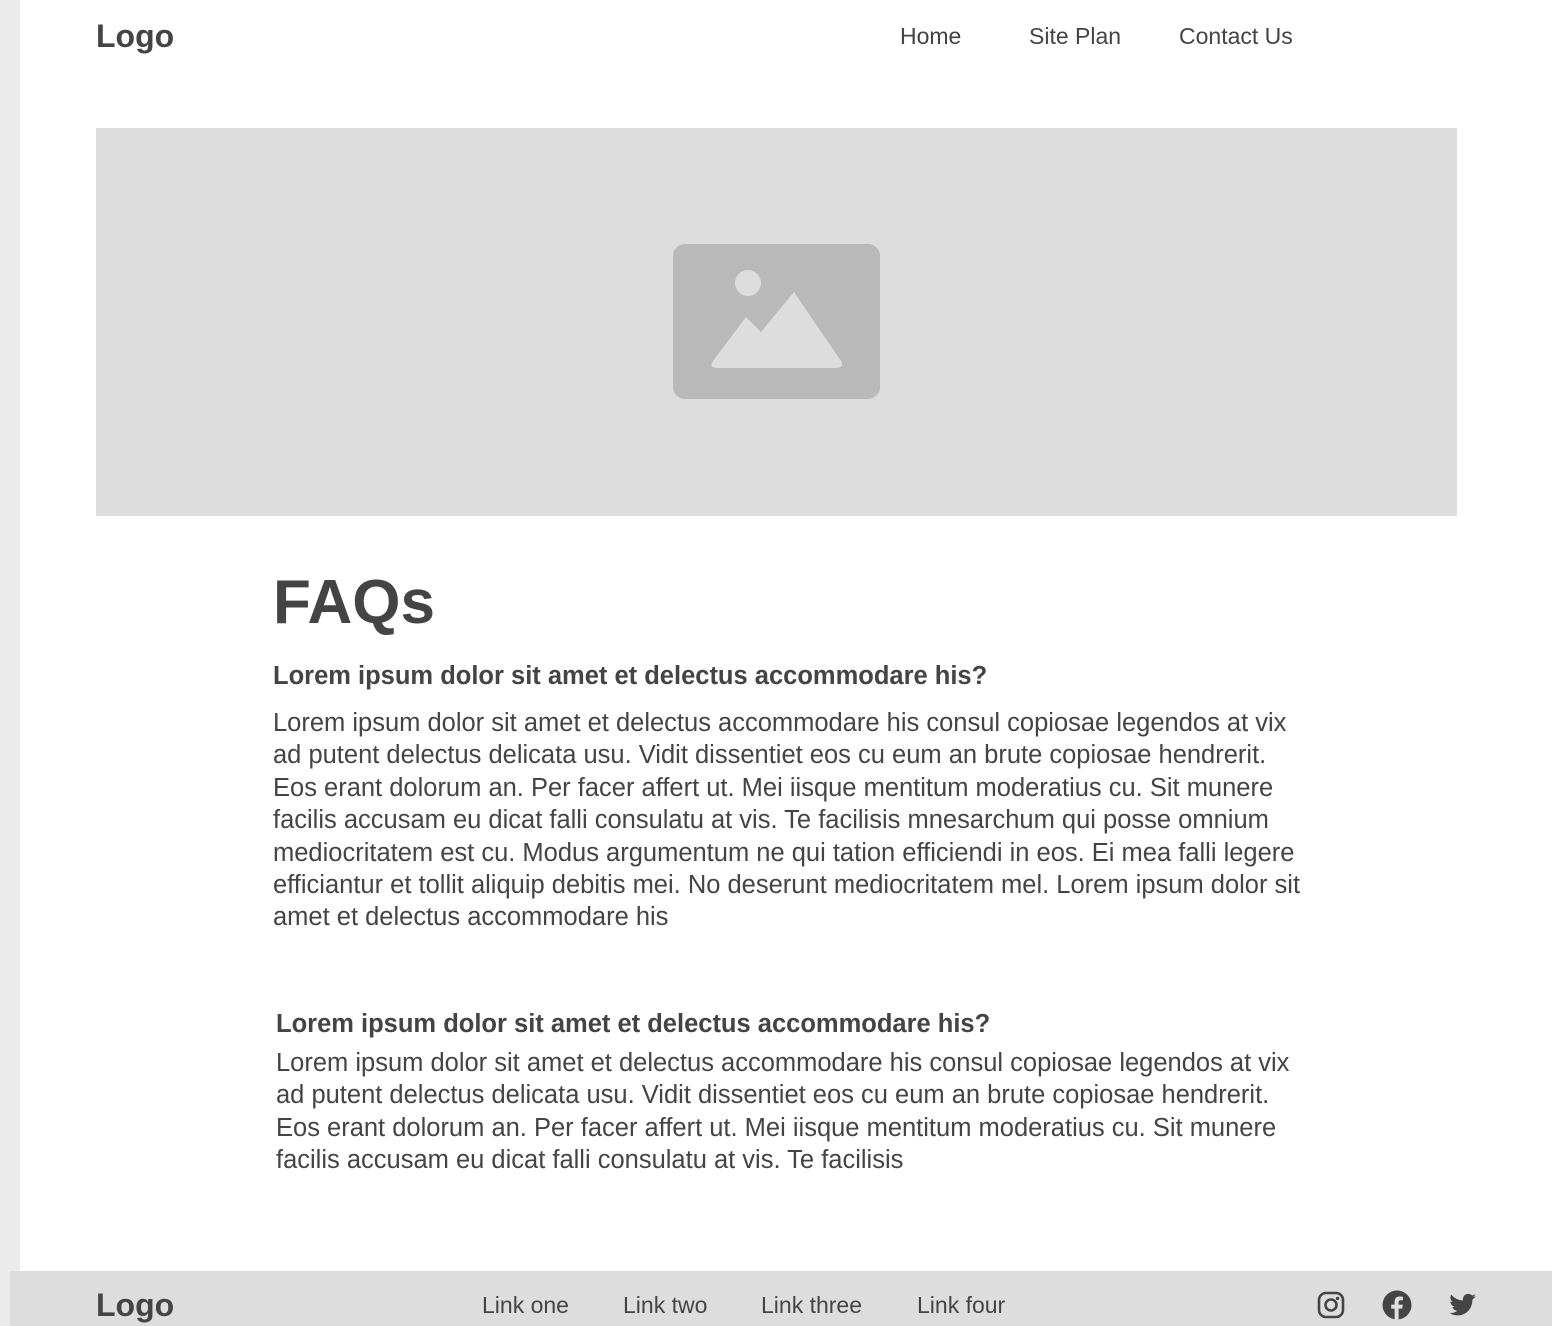 Image resolution: width=1552 pixels, height=1326 pixels. What do you see at coordinates (1236, 36) in the screenshot?
I see `nav-contact-us: Contact Us` at bounding box center [1236, 36].